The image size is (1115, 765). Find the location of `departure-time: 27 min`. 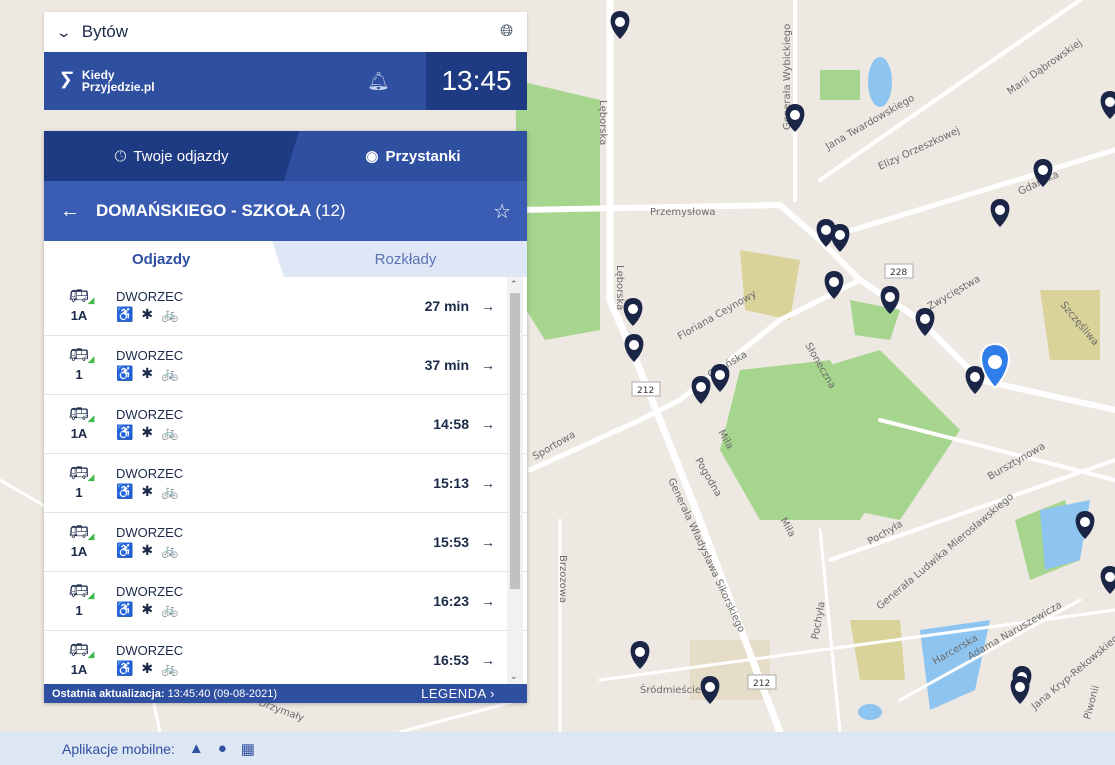

departure-time: 27 min is located at coordinates (446, 306).